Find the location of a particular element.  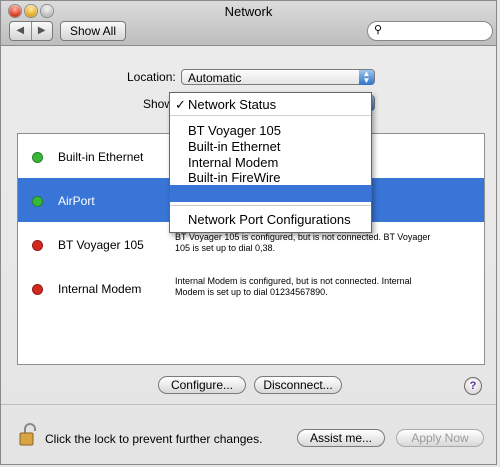

window-title: Network is located at coordinates (248, 11).